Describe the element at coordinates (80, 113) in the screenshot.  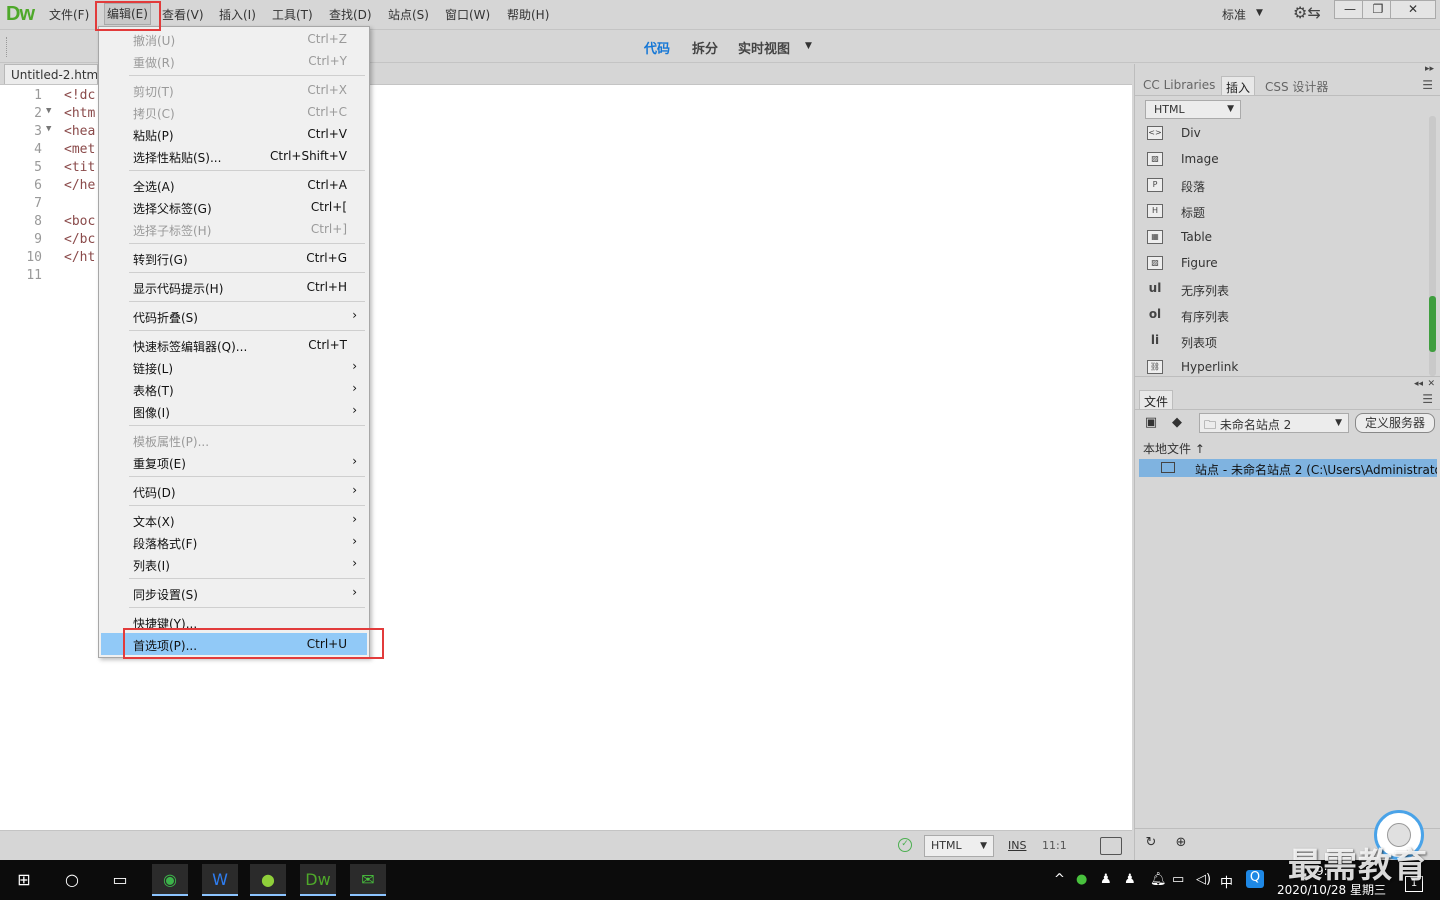
I see `code-text: <htm` at that location.